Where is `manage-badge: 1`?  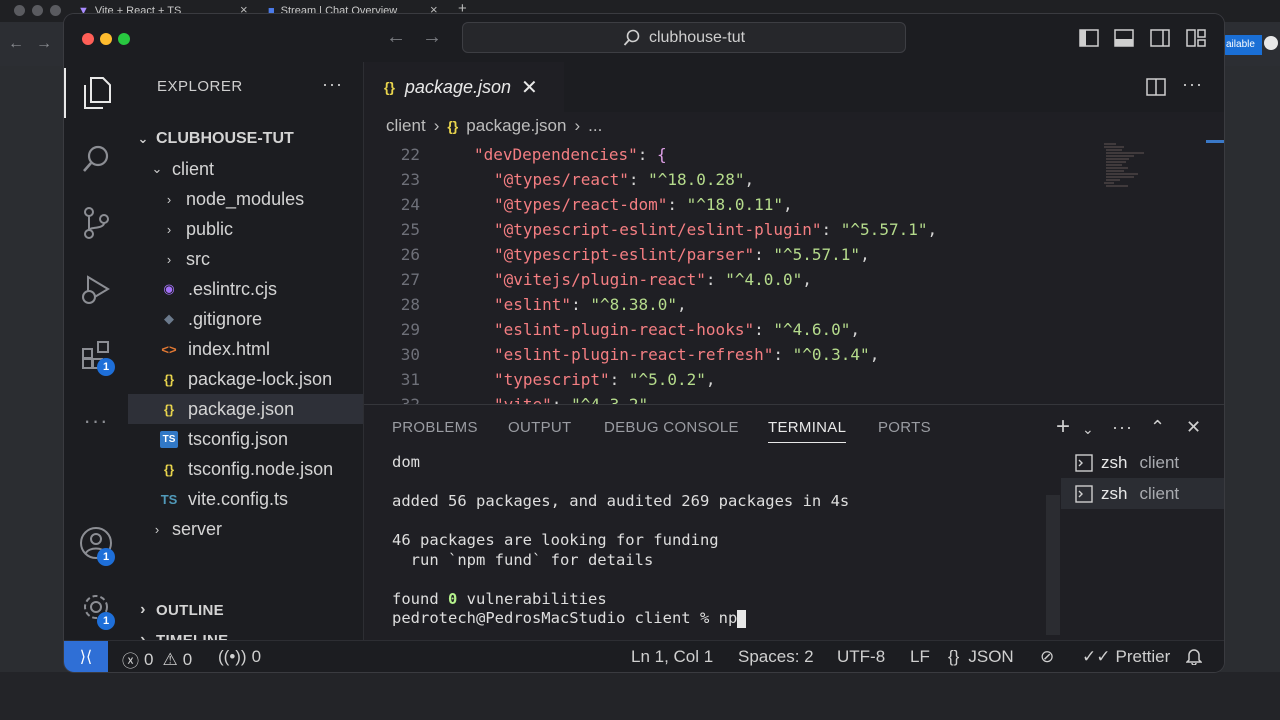 manage-badge: 1 is located at coordinates (106, 621).